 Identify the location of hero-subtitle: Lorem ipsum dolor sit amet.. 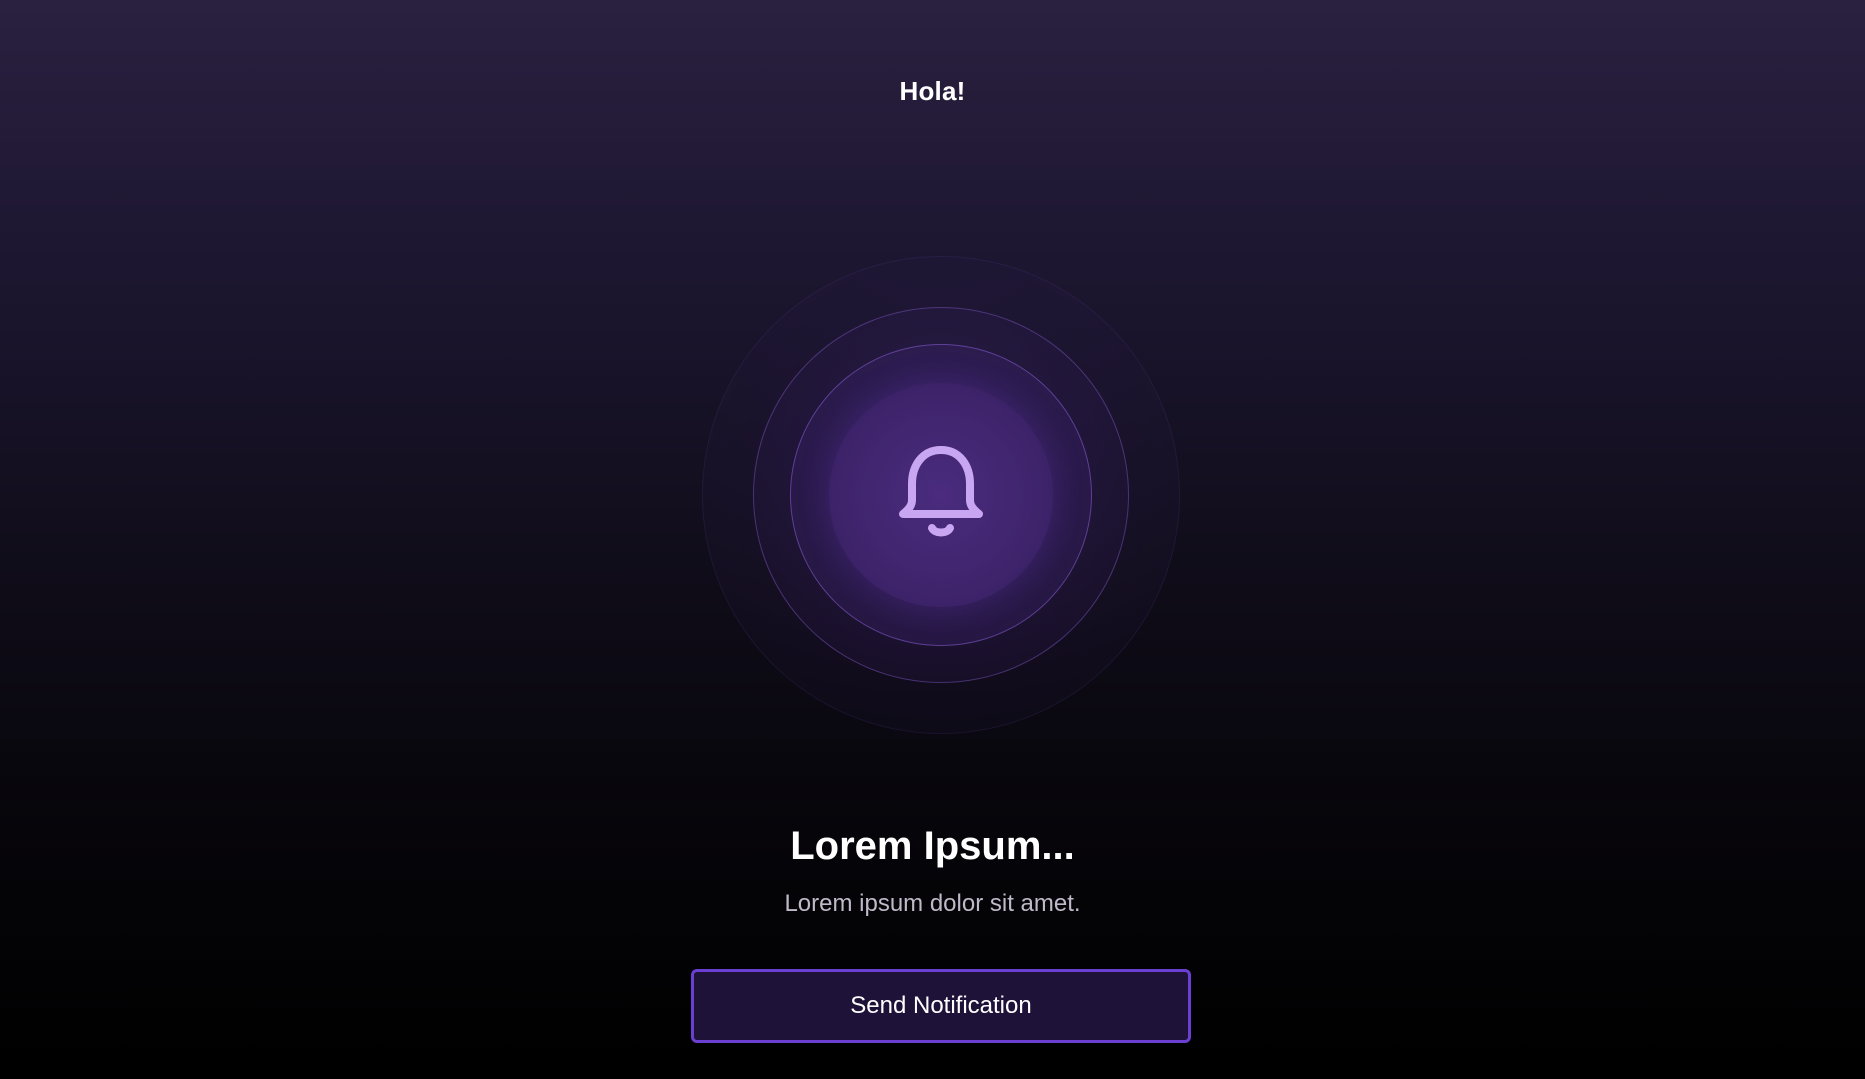
(932, 903).